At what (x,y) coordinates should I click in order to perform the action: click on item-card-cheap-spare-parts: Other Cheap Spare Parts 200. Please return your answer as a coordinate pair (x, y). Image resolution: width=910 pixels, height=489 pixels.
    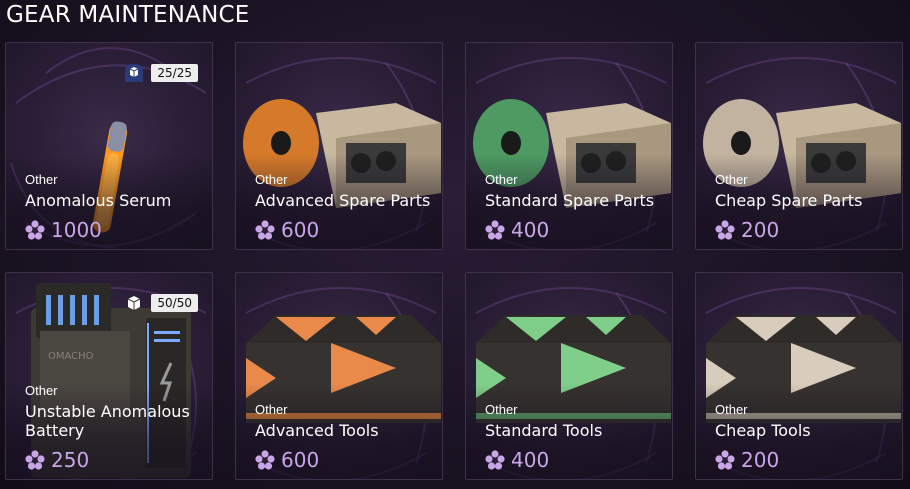
    Looking at the image, I should click on (799, 146).